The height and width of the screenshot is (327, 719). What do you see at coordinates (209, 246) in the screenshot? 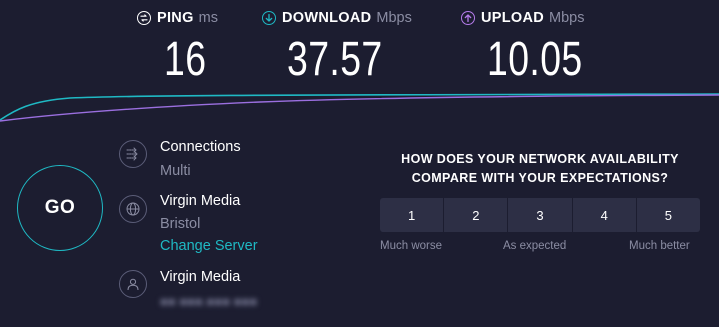
I see `change-server-link: Change Server` at bounding box center [209, 246].